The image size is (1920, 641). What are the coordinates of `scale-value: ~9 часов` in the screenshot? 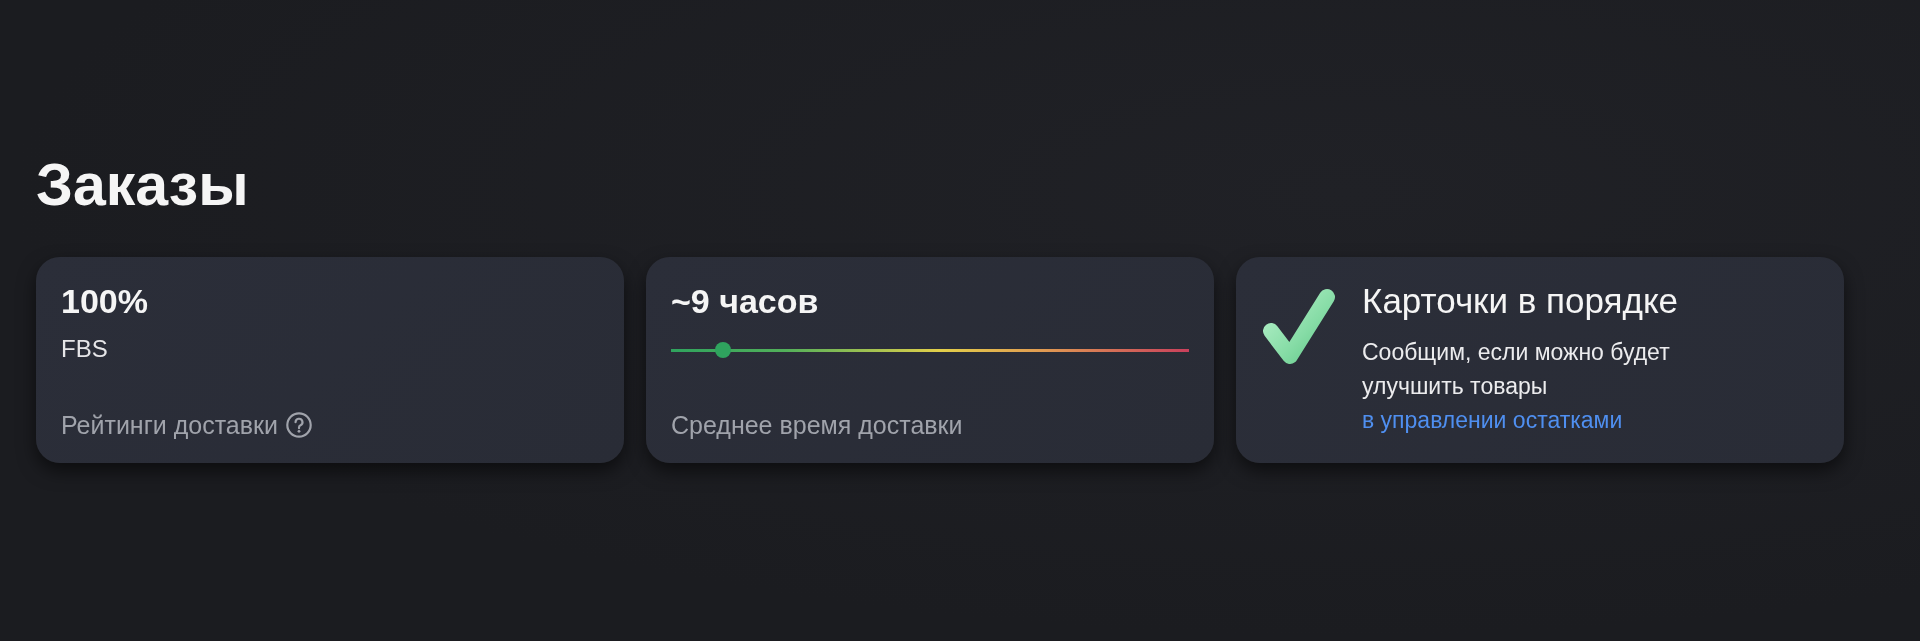 It's located at (745, 301).